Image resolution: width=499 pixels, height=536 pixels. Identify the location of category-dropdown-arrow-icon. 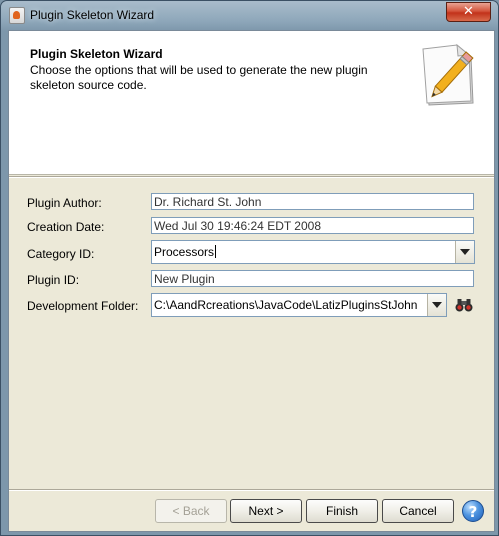
(464, 252).